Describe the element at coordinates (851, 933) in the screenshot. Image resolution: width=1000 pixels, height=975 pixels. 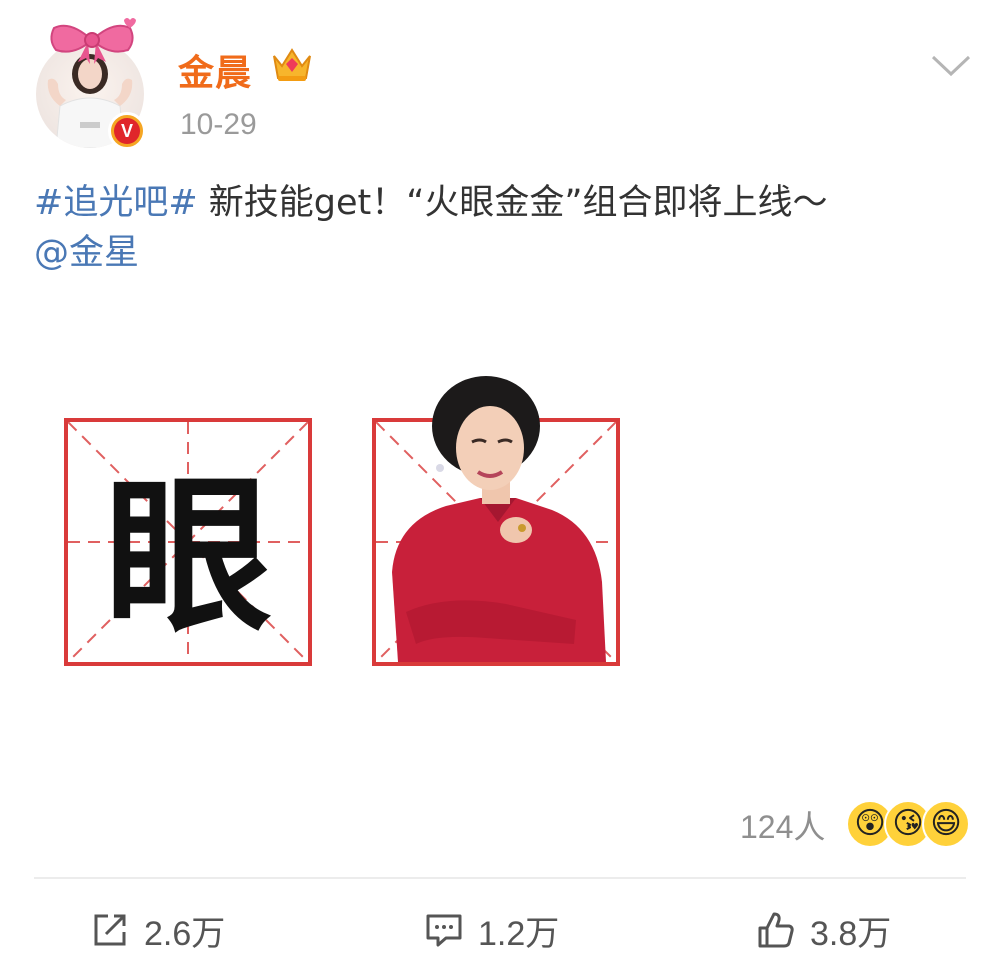
I see `like-count: 3.8万` at that location.